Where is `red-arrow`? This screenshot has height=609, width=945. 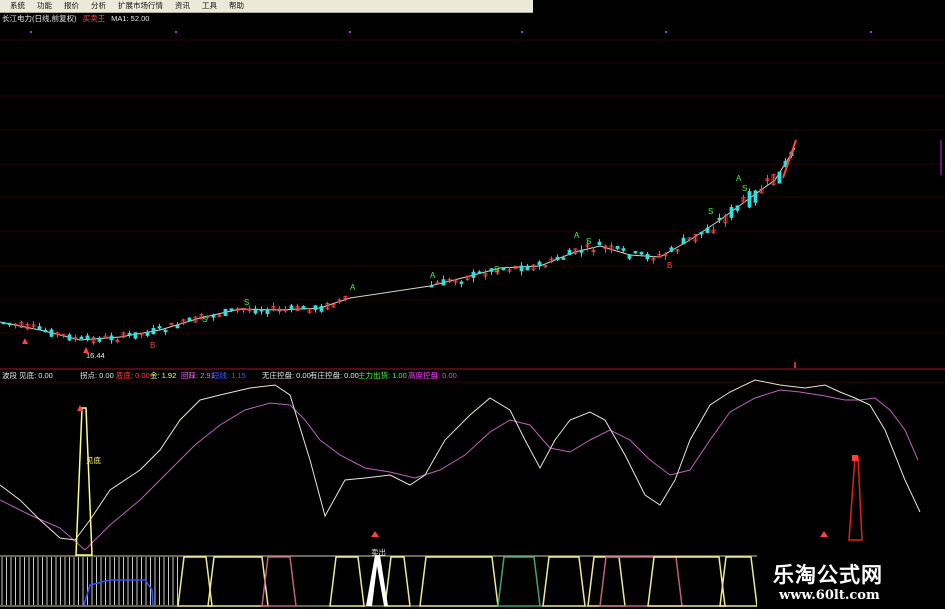
red-arrow is located at coordinates (824, 534).